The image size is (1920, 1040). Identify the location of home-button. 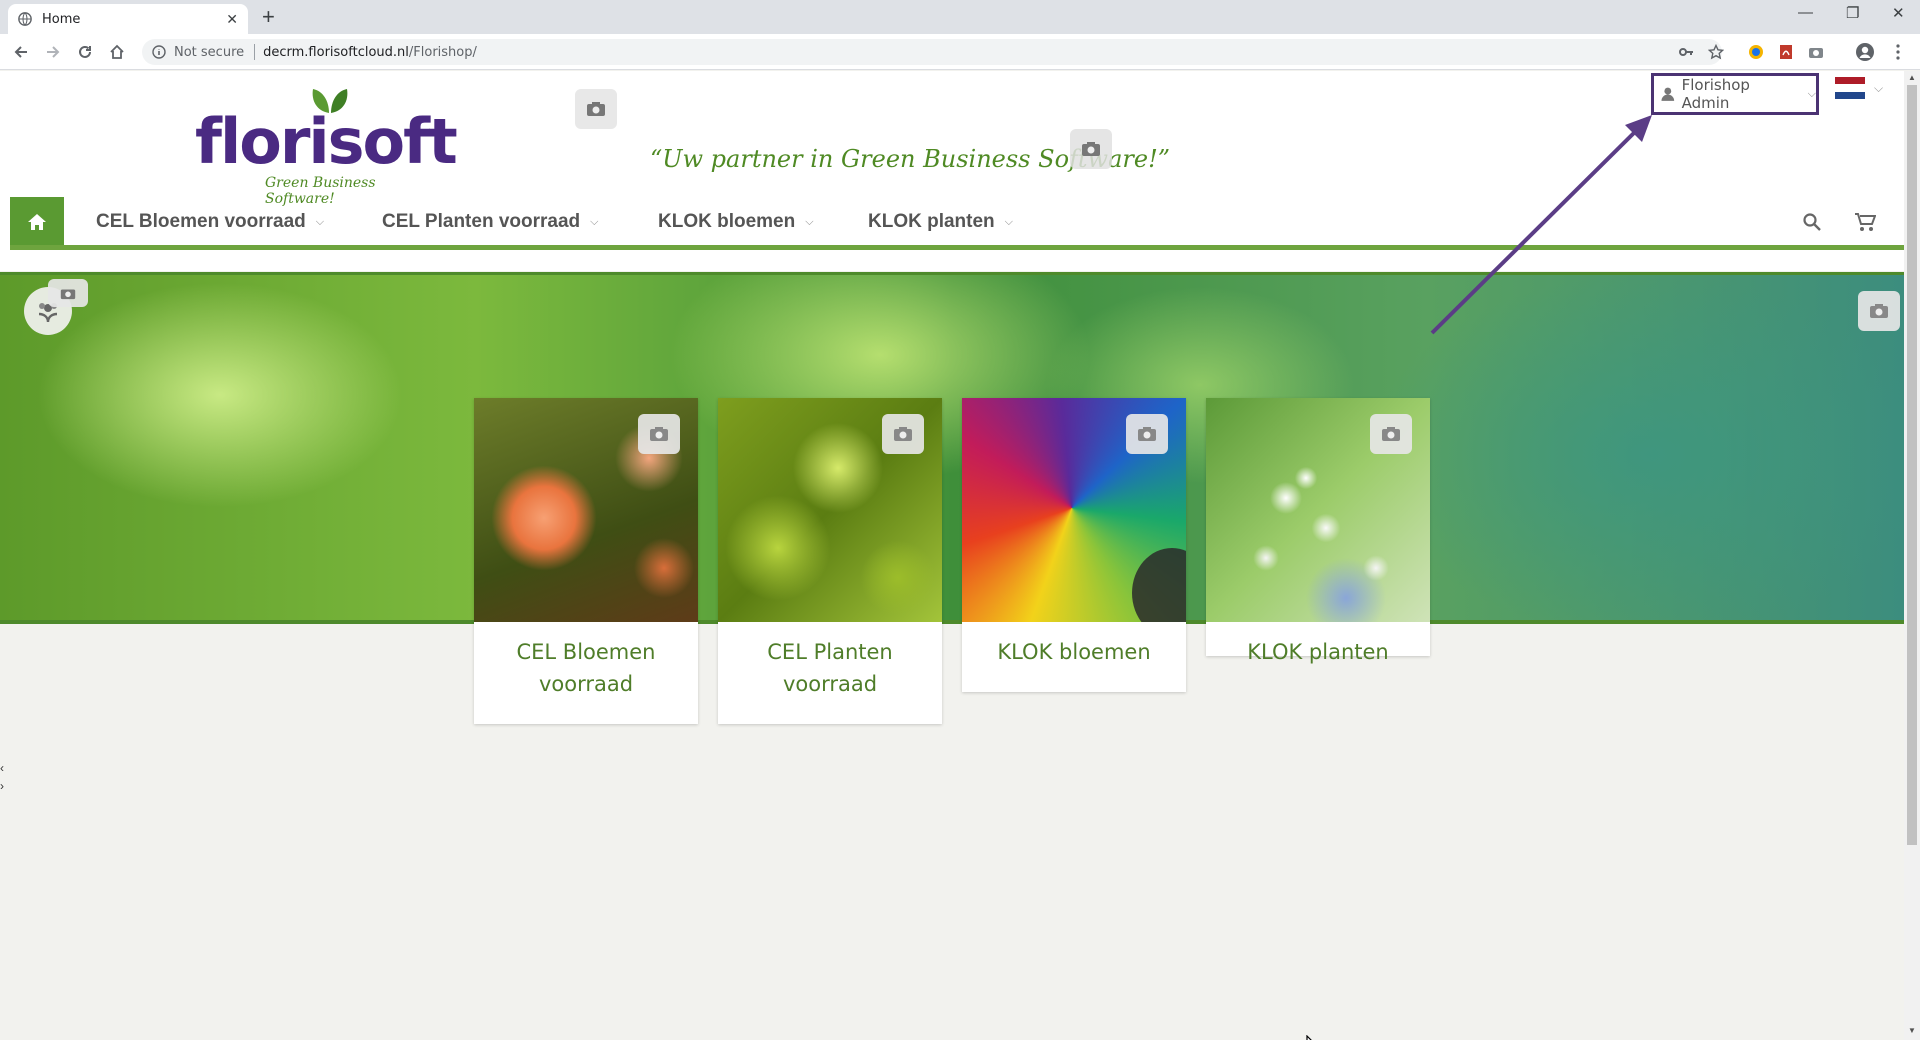
(37, 222).